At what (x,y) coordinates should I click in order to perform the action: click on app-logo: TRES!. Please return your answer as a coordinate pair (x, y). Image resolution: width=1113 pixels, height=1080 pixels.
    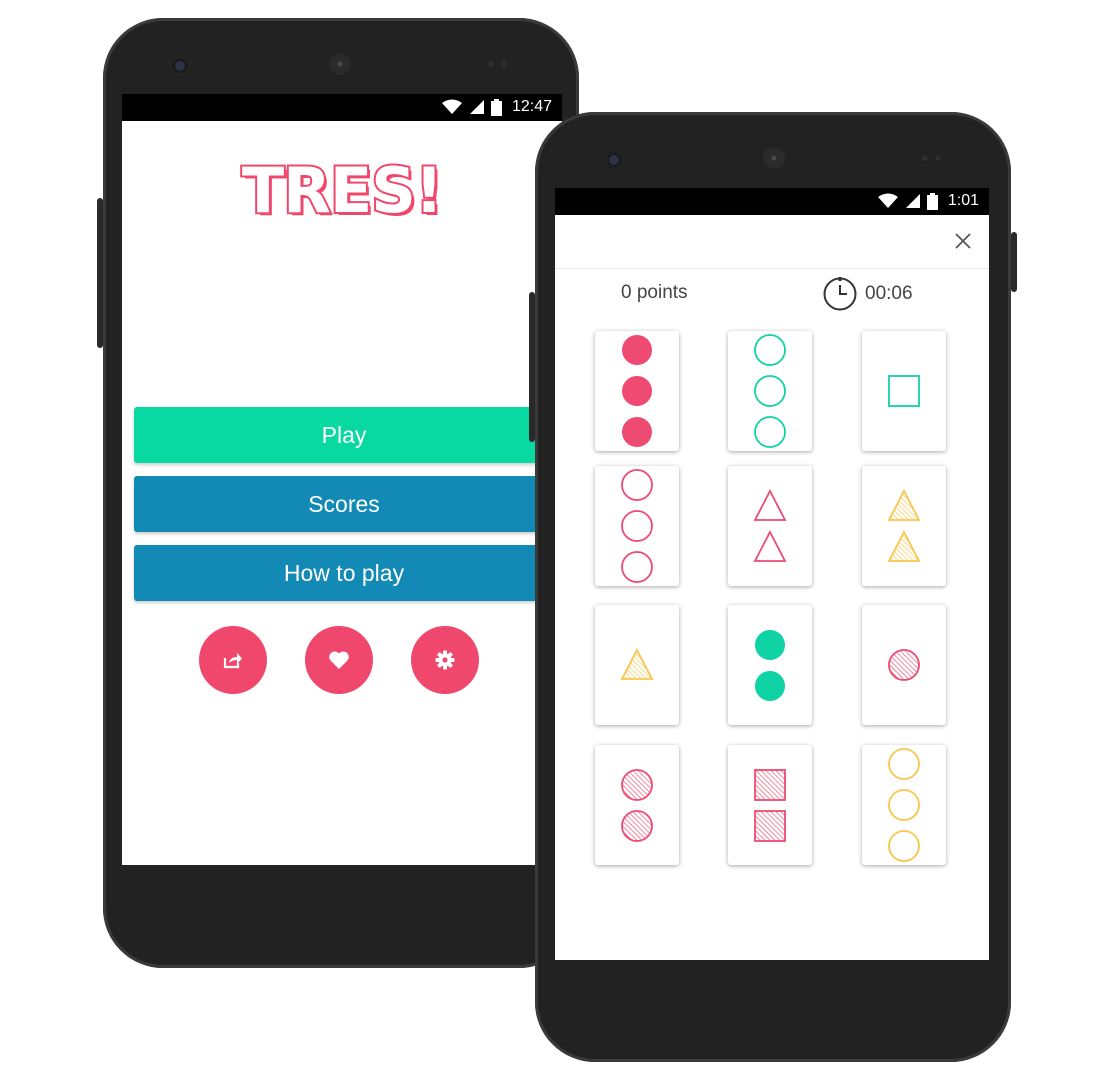
    Looking at the image, I should click on (342, 190).